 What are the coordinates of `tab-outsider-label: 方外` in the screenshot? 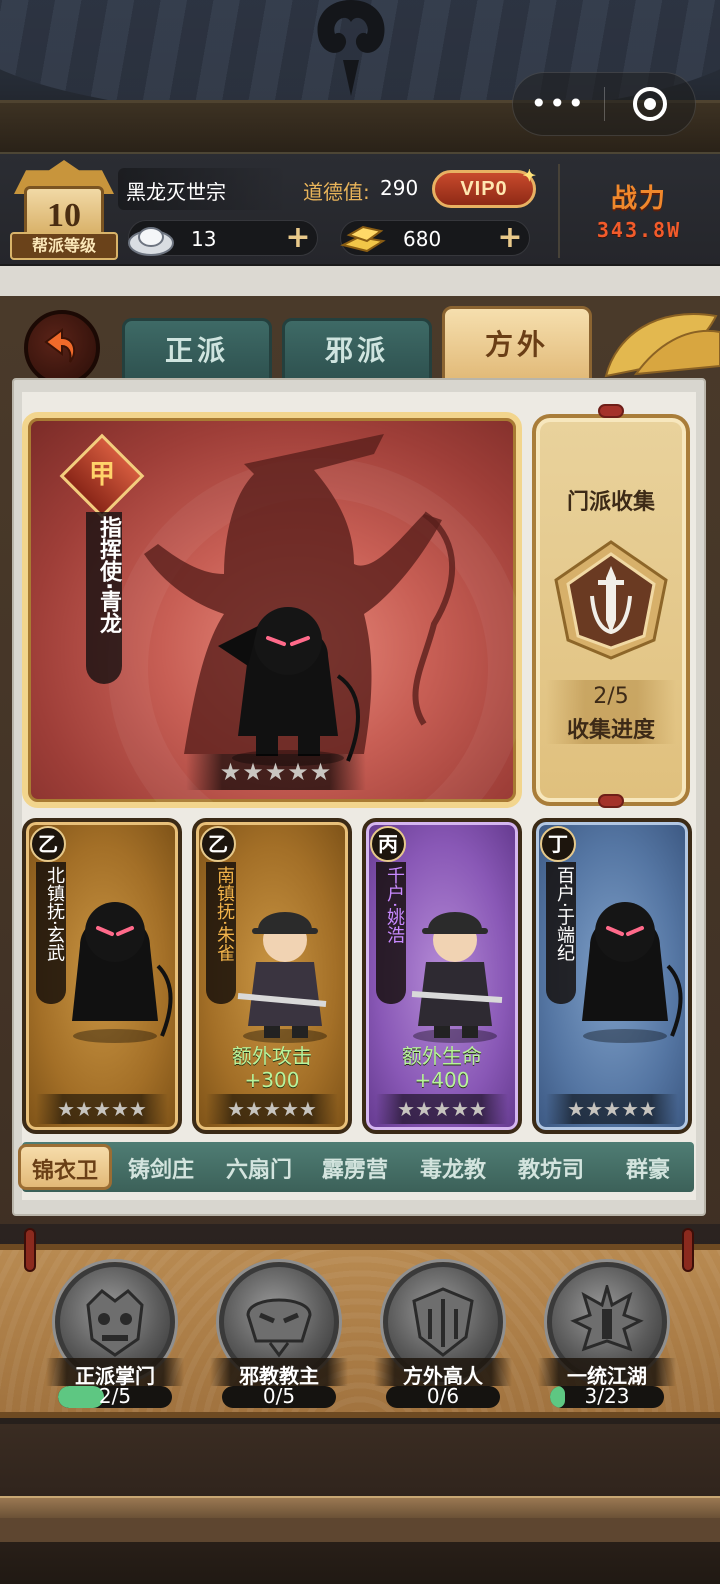 It's located at (516, 344).